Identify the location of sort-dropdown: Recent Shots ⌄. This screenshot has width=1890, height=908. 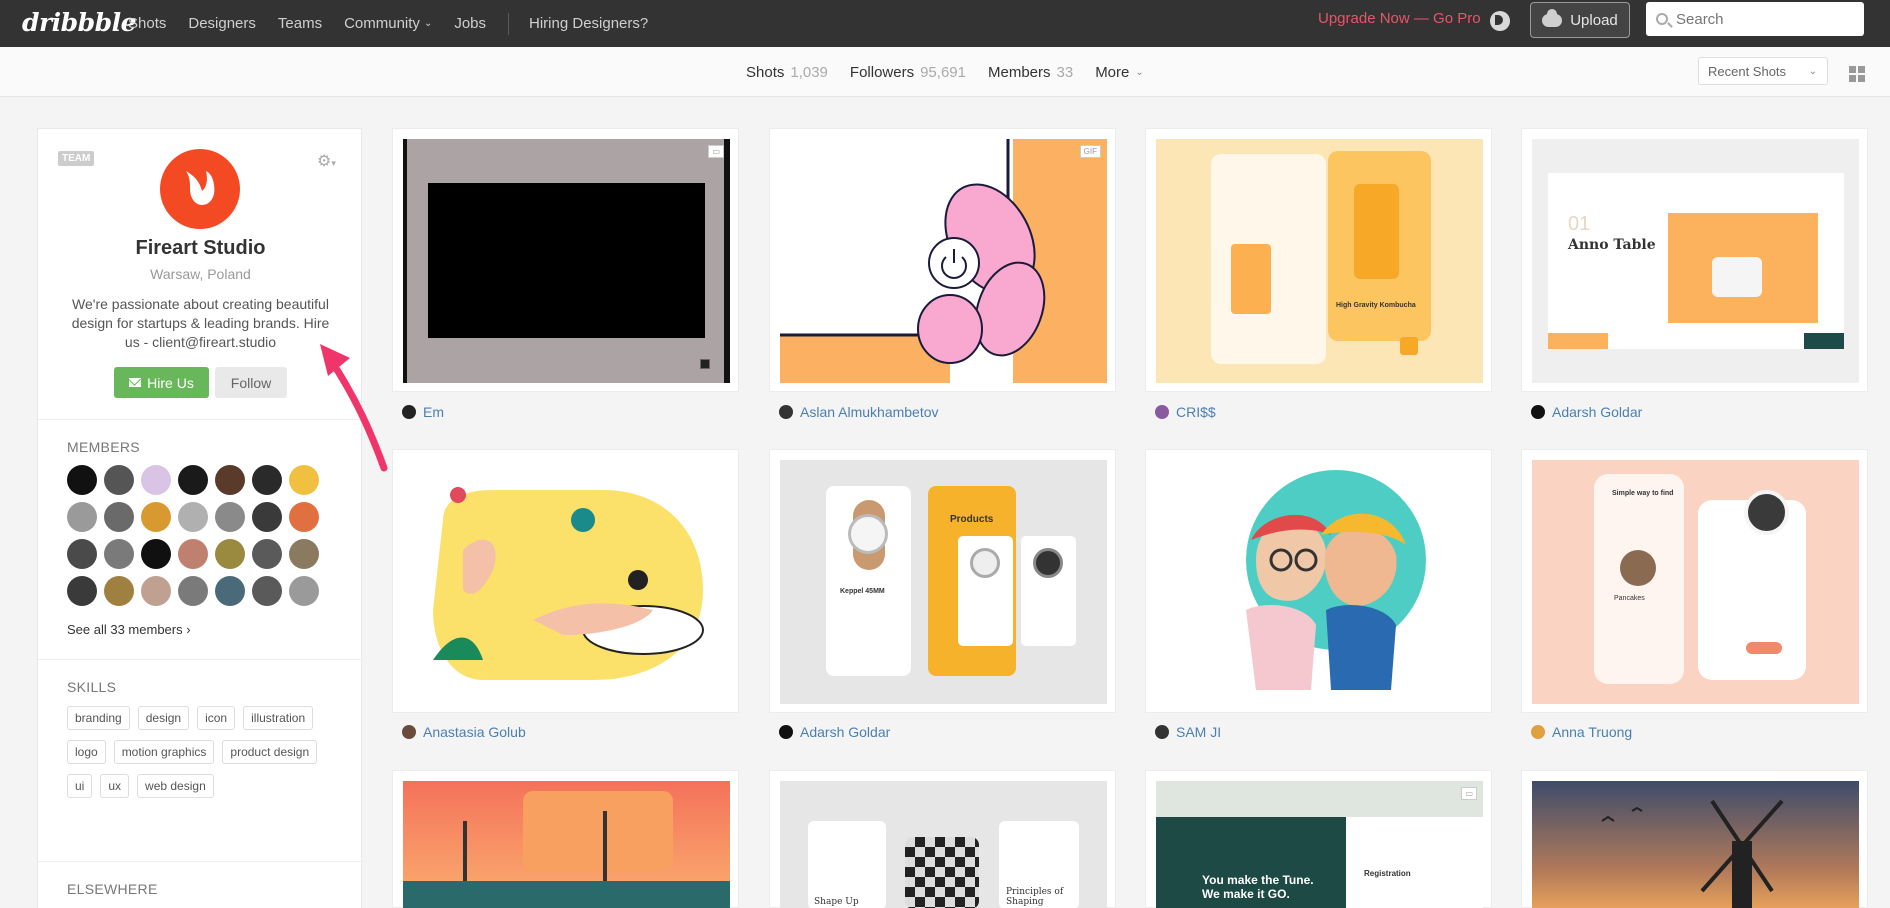
(1763, 71).